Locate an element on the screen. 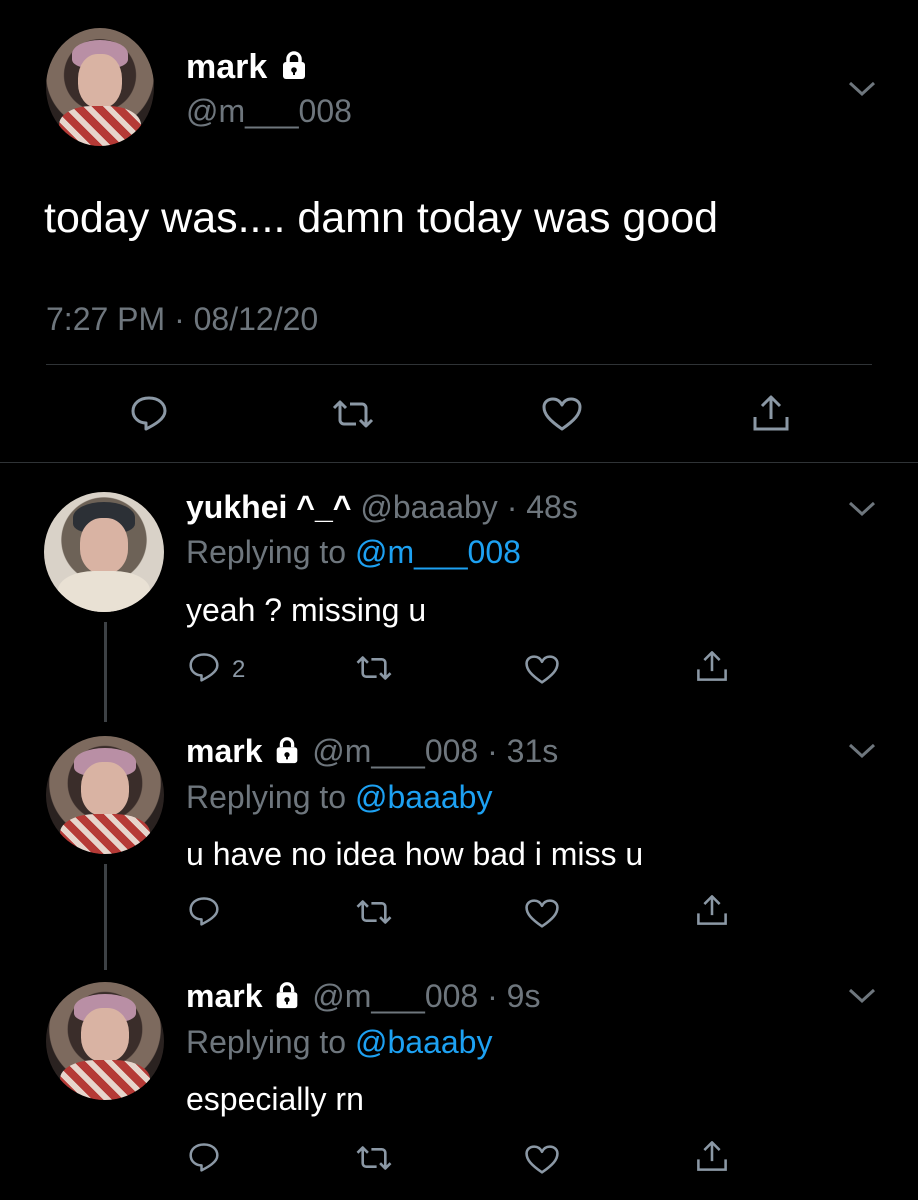 The width and height of the screenshot is (918, 1200). handle: @baaaby is located at coordinates (428, 507).